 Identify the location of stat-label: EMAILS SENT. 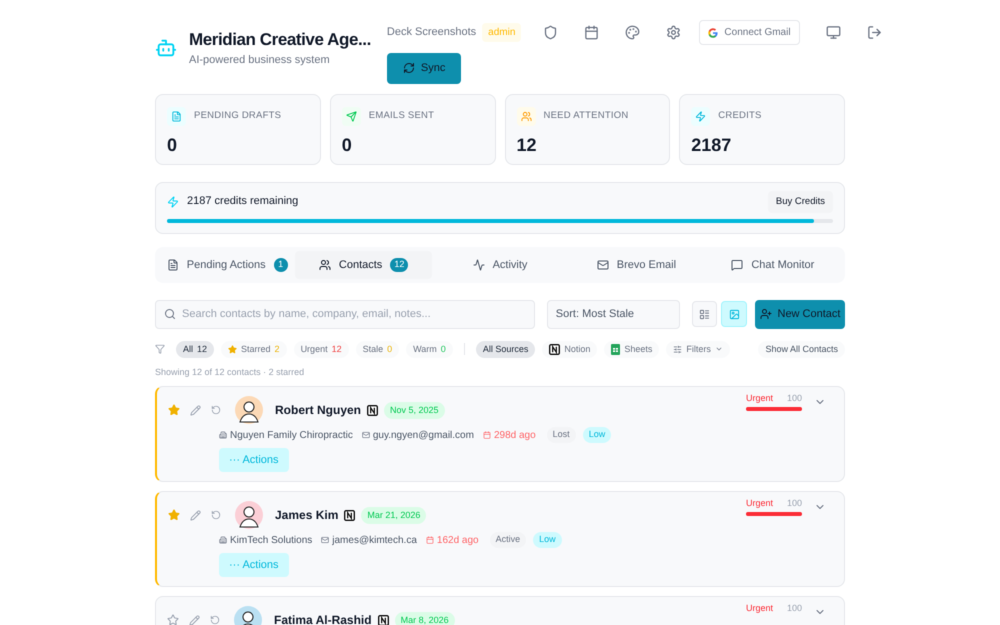
(401, 115).